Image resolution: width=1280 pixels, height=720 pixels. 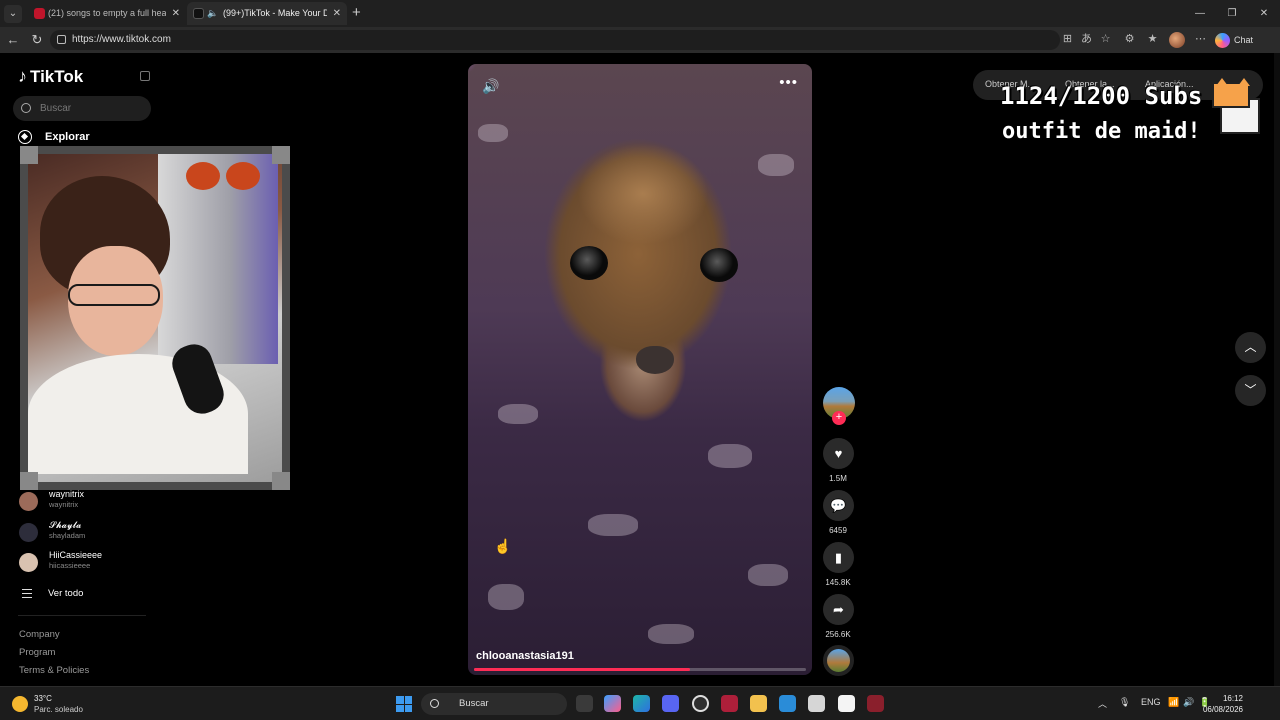 What do you see at coordinates (1277, 369) in the screenshot?
I see `page-scrollbar` at bounding box center [1277, 369].